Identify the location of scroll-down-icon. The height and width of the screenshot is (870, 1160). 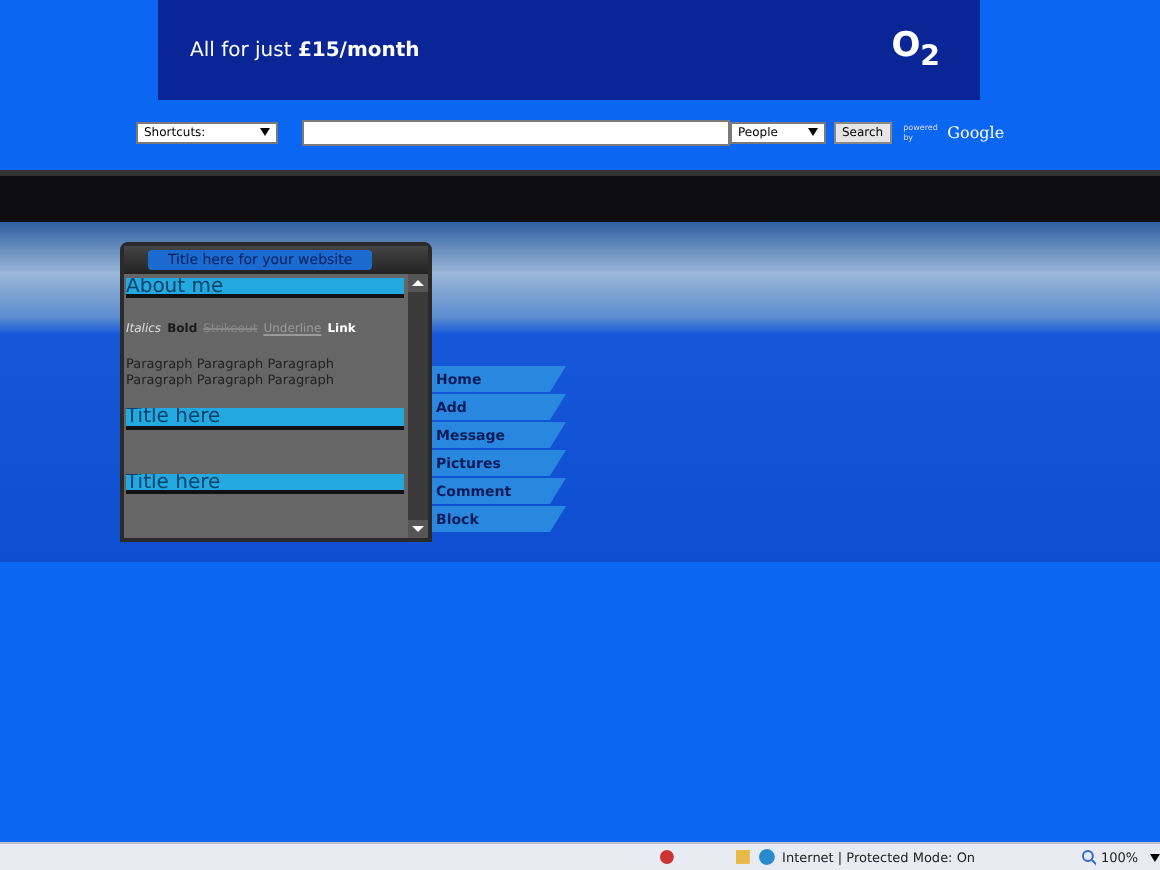
(418, 529).